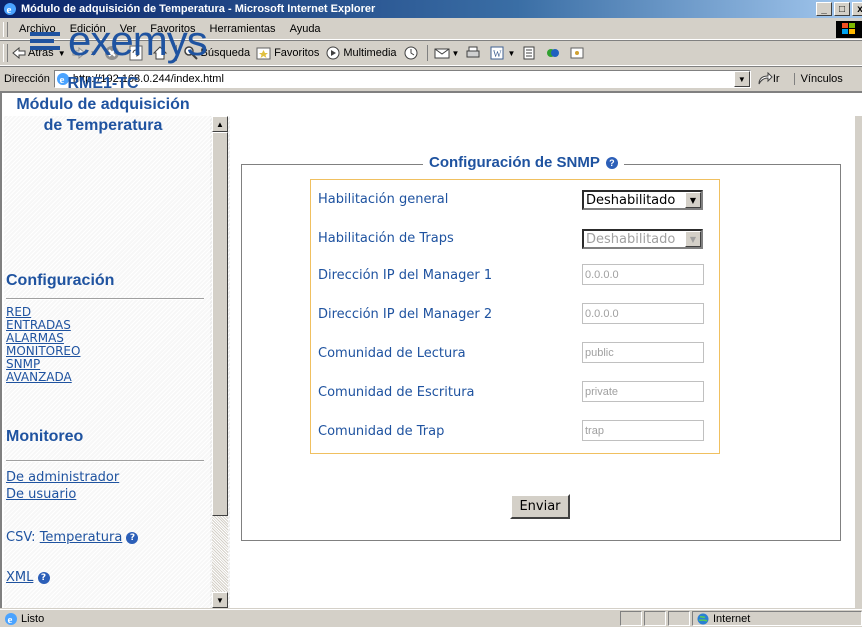 This screenshot has width=862, height=627. I want to click on manager1-ip-label: Dirección IP del Manager 1, so click(405, 275).